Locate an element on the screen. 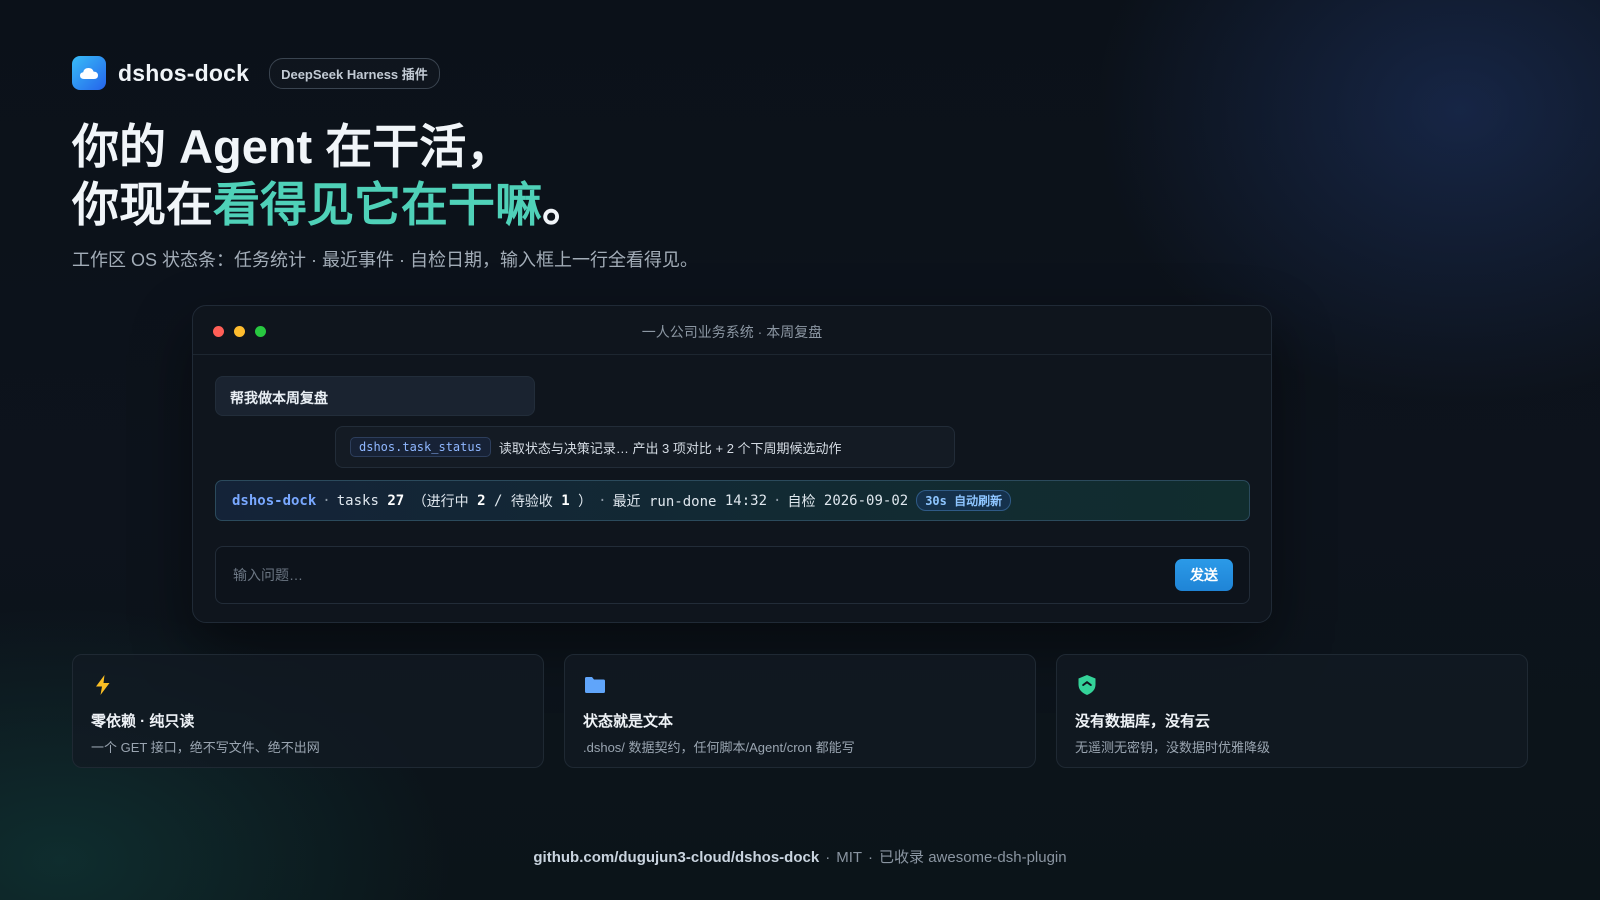 The image size is (1600, 900). tasks-label: tasks is located at coordinates (357, 500).